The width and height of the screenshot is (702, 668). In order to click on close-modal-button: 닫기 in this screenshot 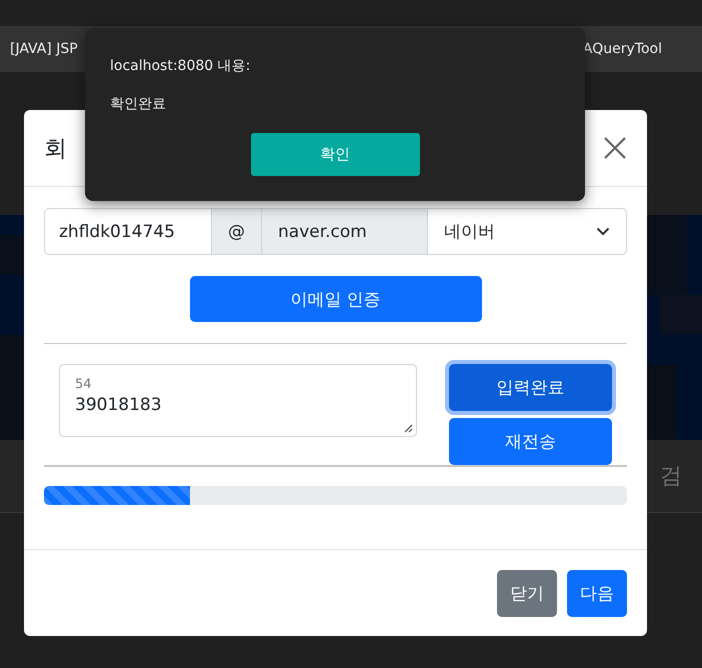, I will do `click(527, 593)`.